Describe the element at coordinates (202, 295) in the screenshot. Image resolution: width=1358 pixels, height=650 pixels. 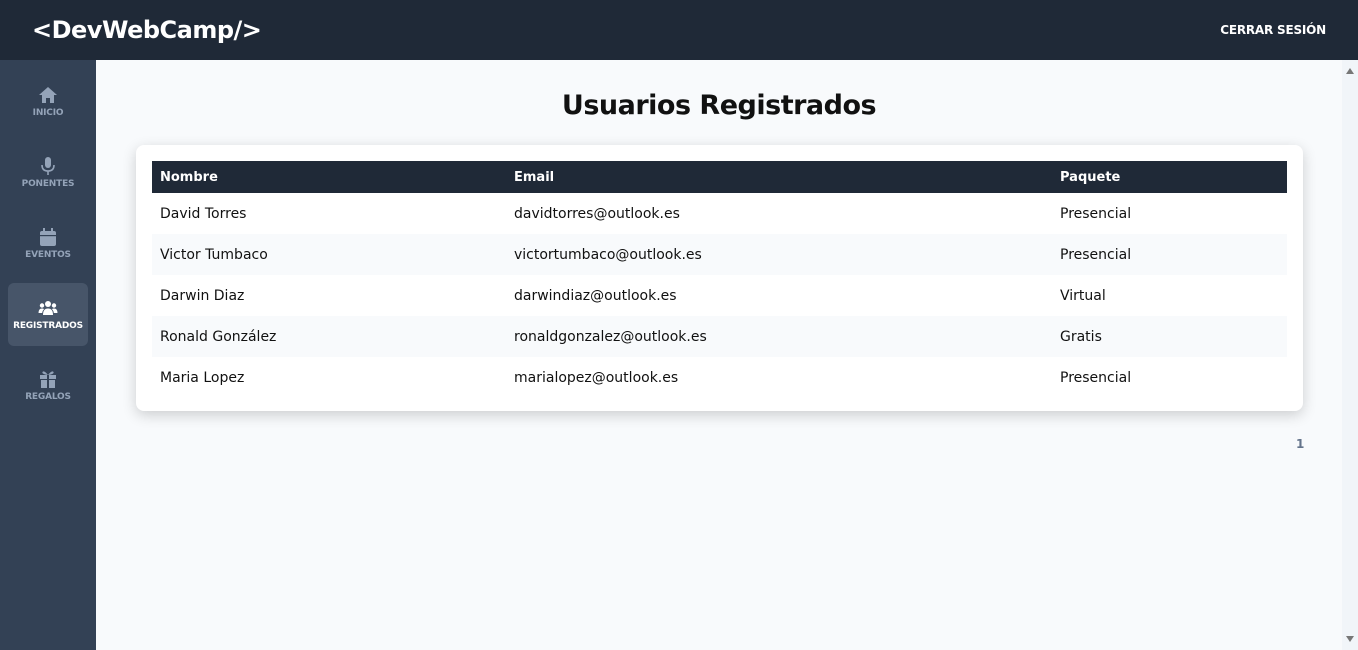
I see `cell-nombre: Darwin Diaz` at that location.